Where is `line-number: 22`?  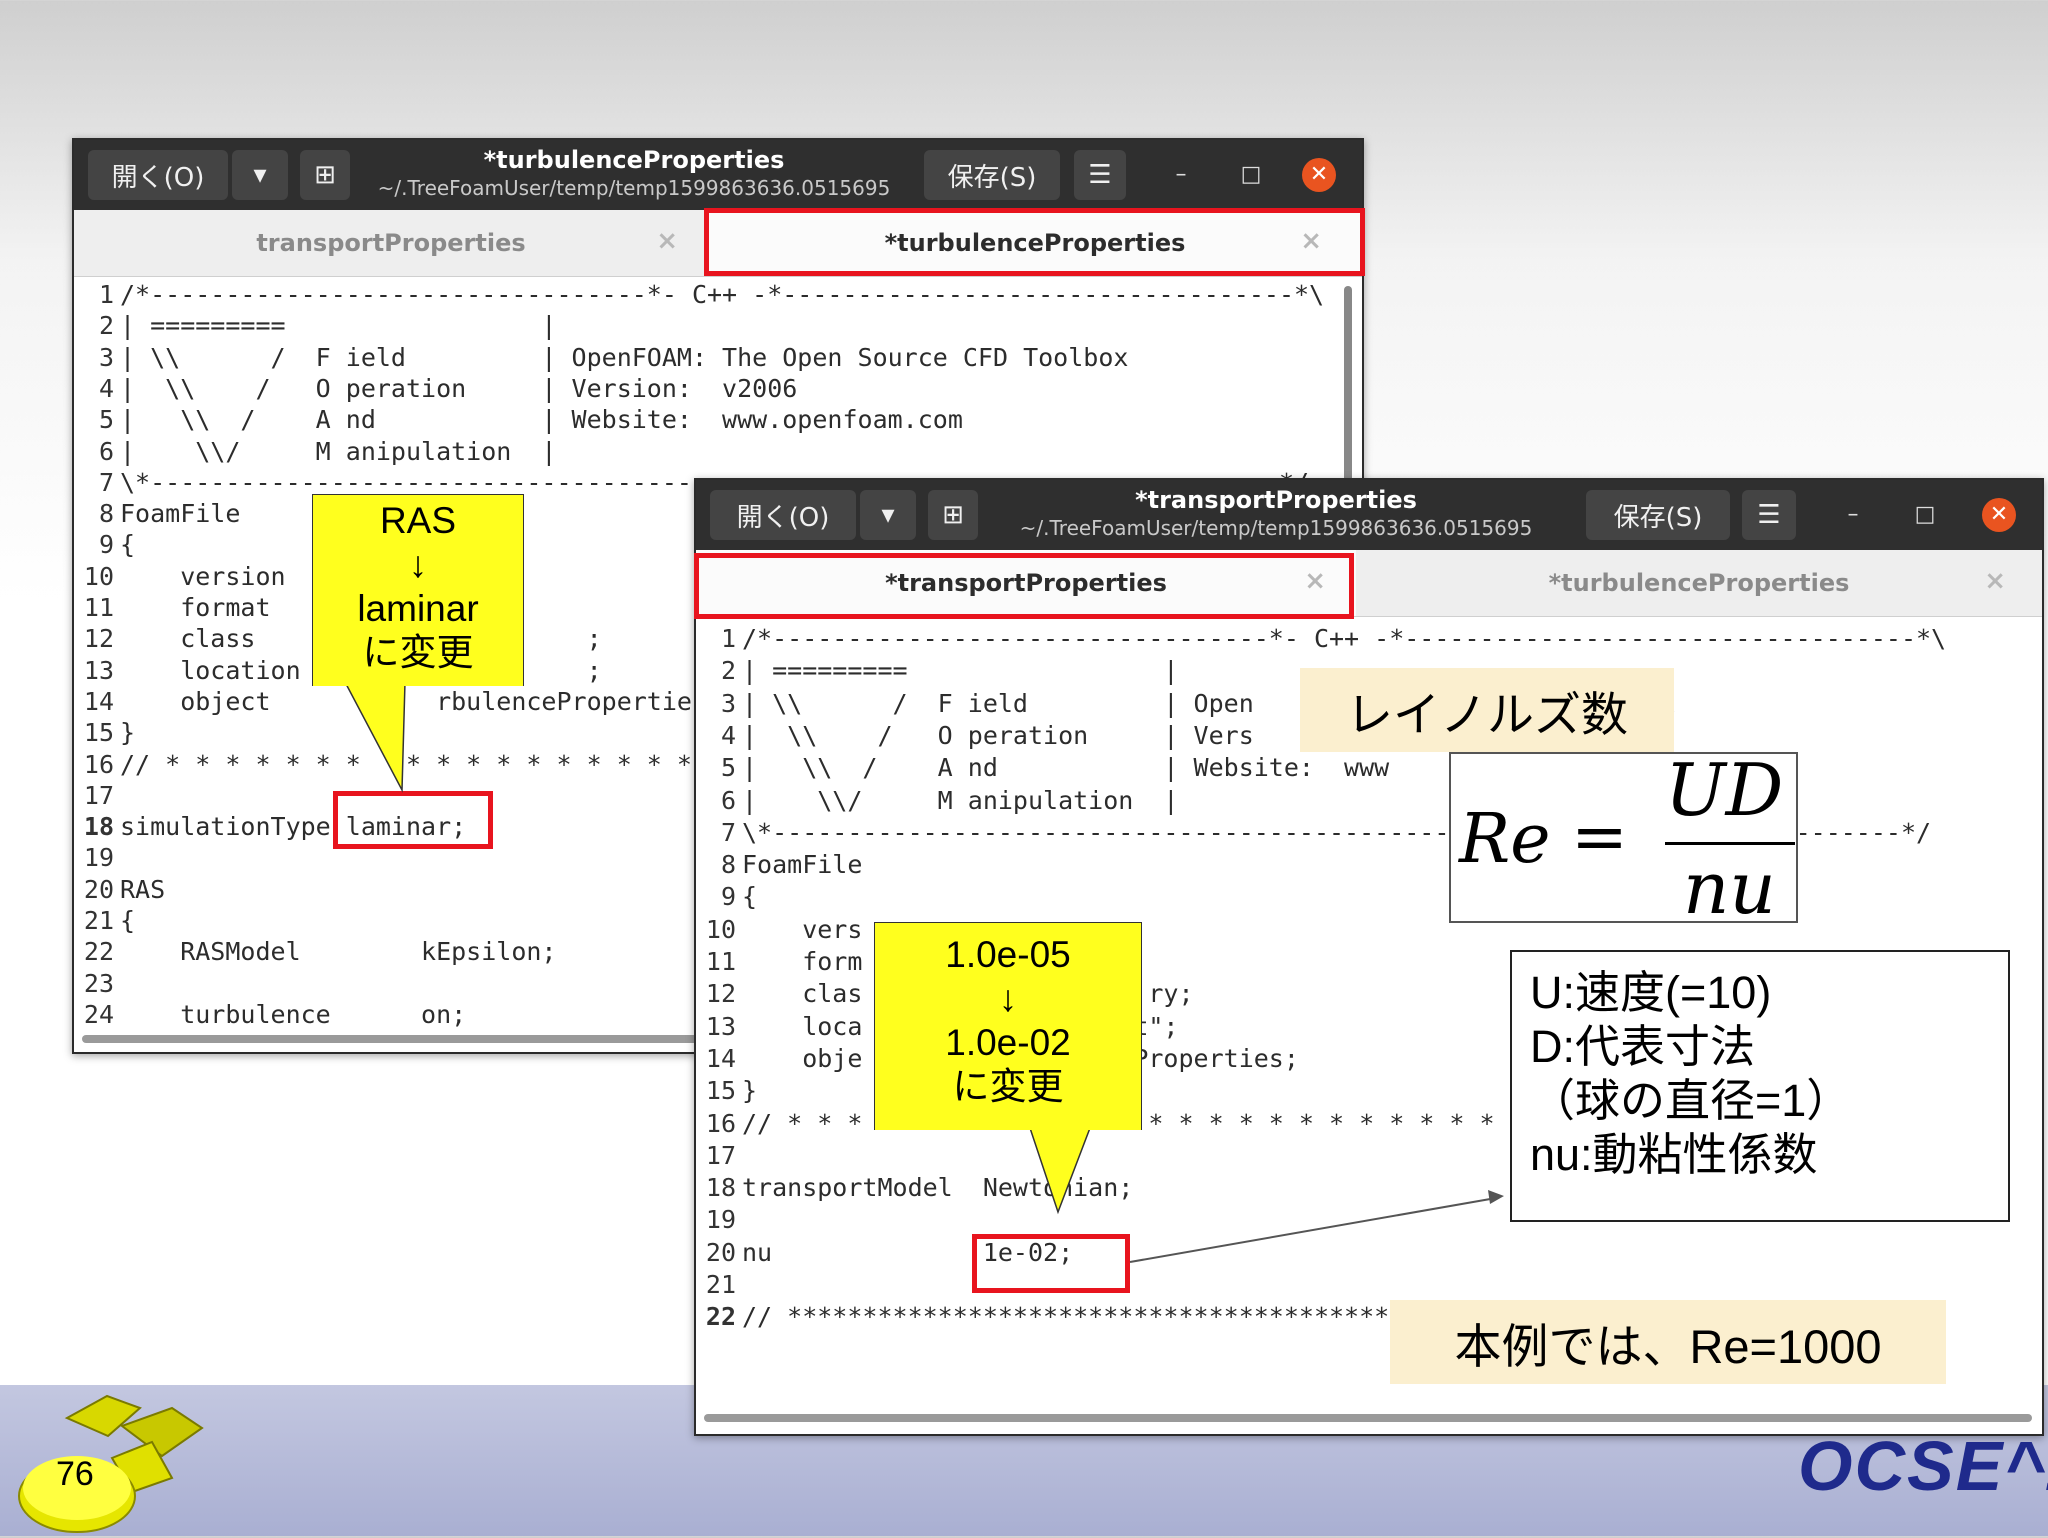 line-number: 22 is located at coordinates (98, 952).